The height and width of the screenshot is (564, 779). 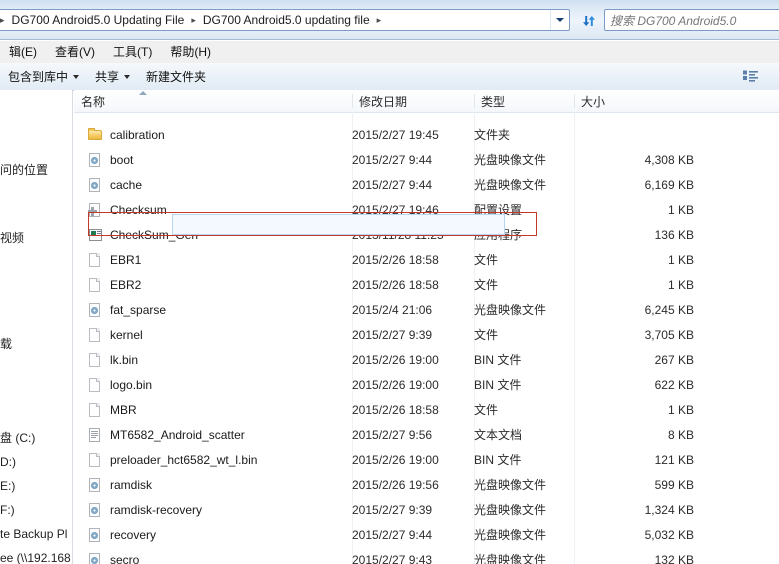 I want to click on cell-size: 132 KB, so click(x=674, y=558).